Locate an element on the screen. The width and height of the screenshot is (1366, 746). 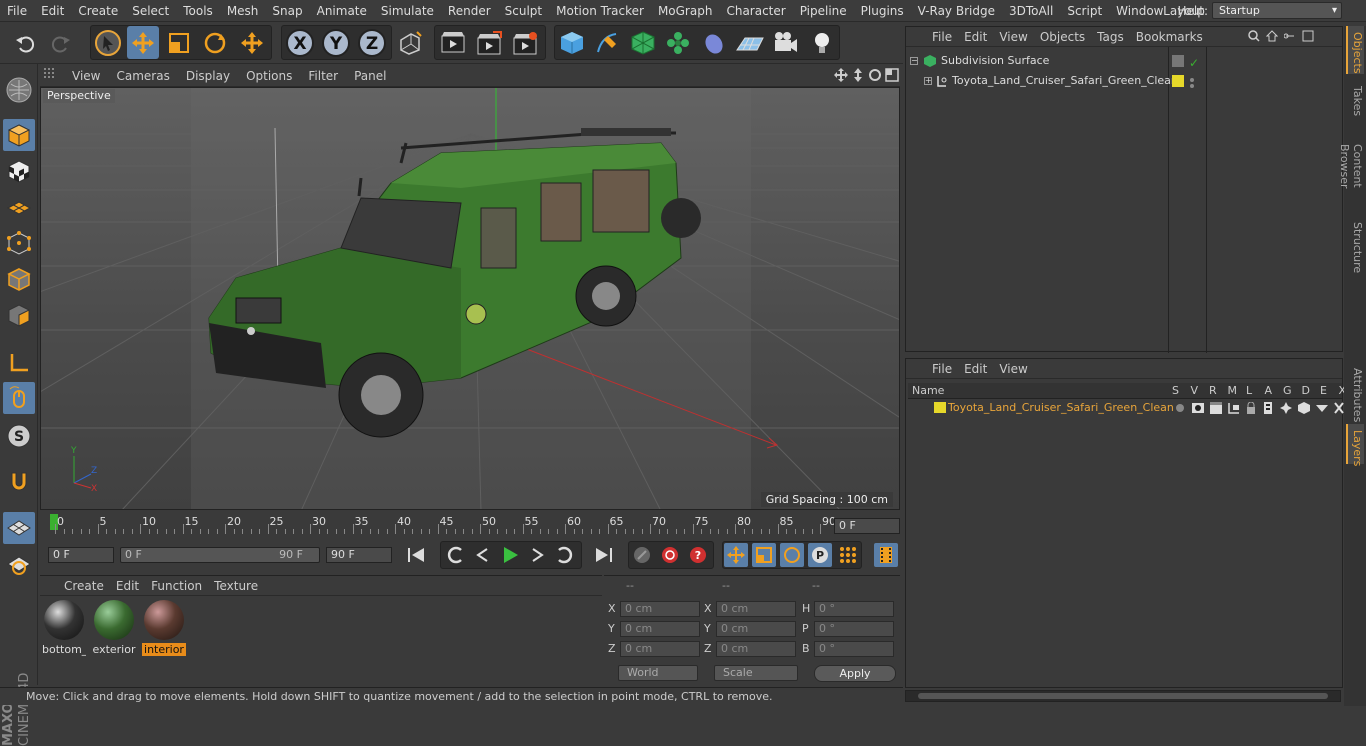
render-to-picture-viewer-icon is located at coordinates (489, 42).